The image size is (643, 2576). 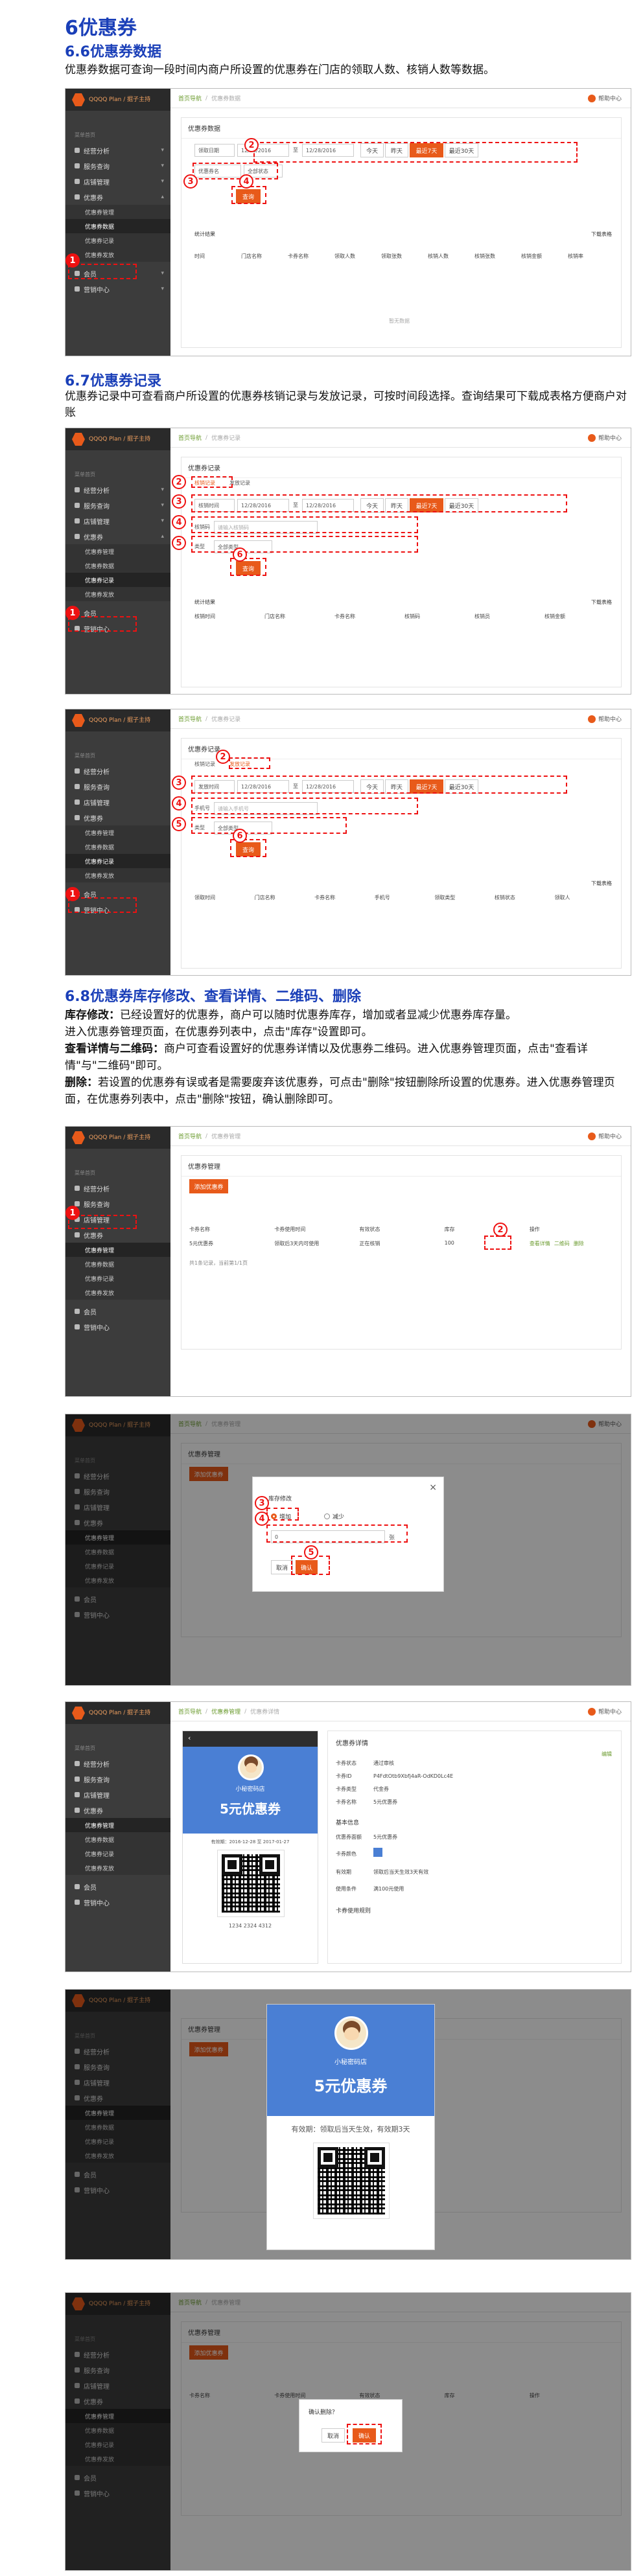 I want to click on coupon-valid-text: 有效期：领取后当天生效，有效期3天, so click(x=350, y=2129).